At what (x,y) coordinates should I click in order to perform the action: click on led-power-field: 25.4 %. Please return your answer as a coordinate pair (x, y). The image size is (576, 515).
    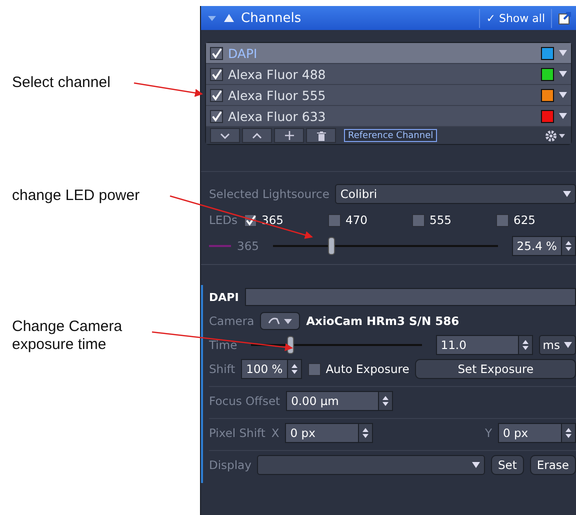
    Looking at the image, I should click on (544, 246).